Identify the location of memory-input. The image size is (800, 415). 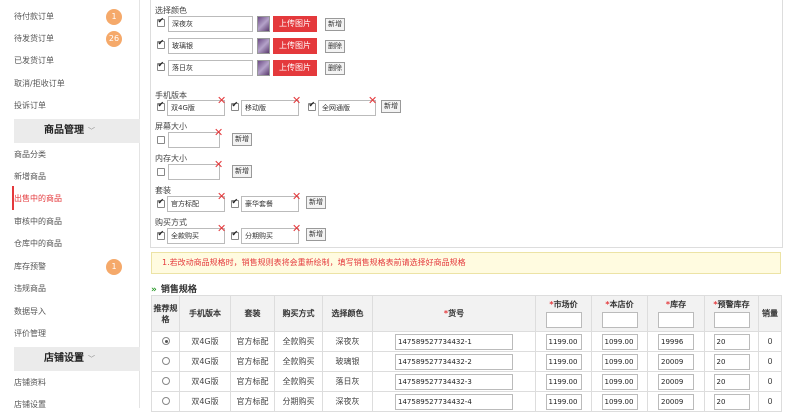
(194, 172).